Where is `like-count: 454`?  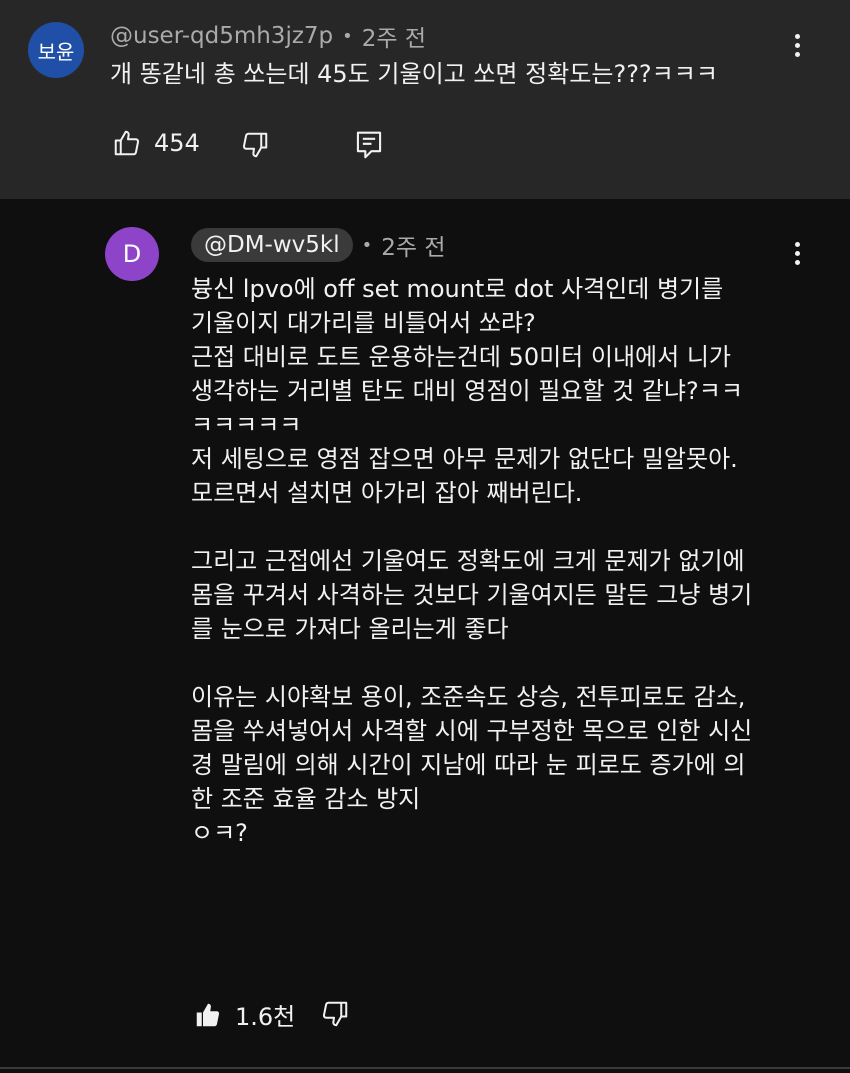 like-count: 454 is located at coordinates (177, 143).